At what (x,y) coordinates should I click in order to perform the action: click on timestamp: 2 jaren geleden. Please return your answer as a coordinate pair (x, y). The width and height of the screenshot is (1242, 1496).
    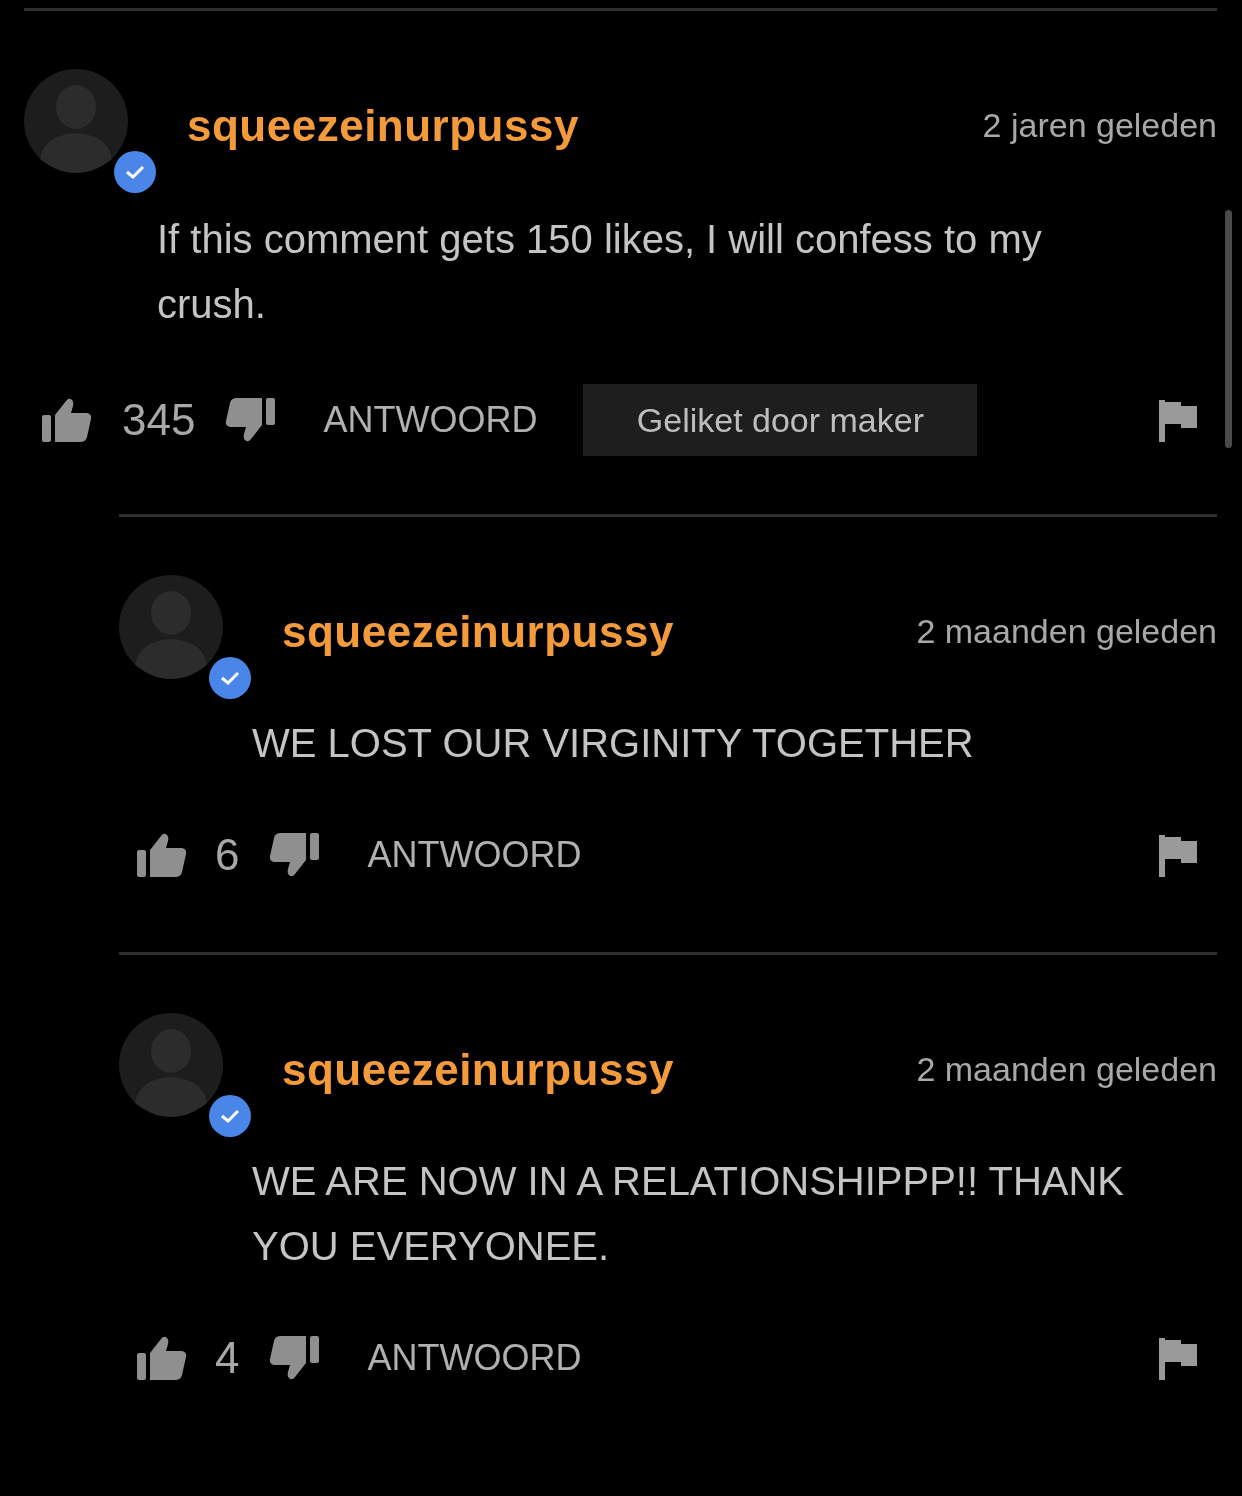
    Looking at the image, I should click on (1099, 125).